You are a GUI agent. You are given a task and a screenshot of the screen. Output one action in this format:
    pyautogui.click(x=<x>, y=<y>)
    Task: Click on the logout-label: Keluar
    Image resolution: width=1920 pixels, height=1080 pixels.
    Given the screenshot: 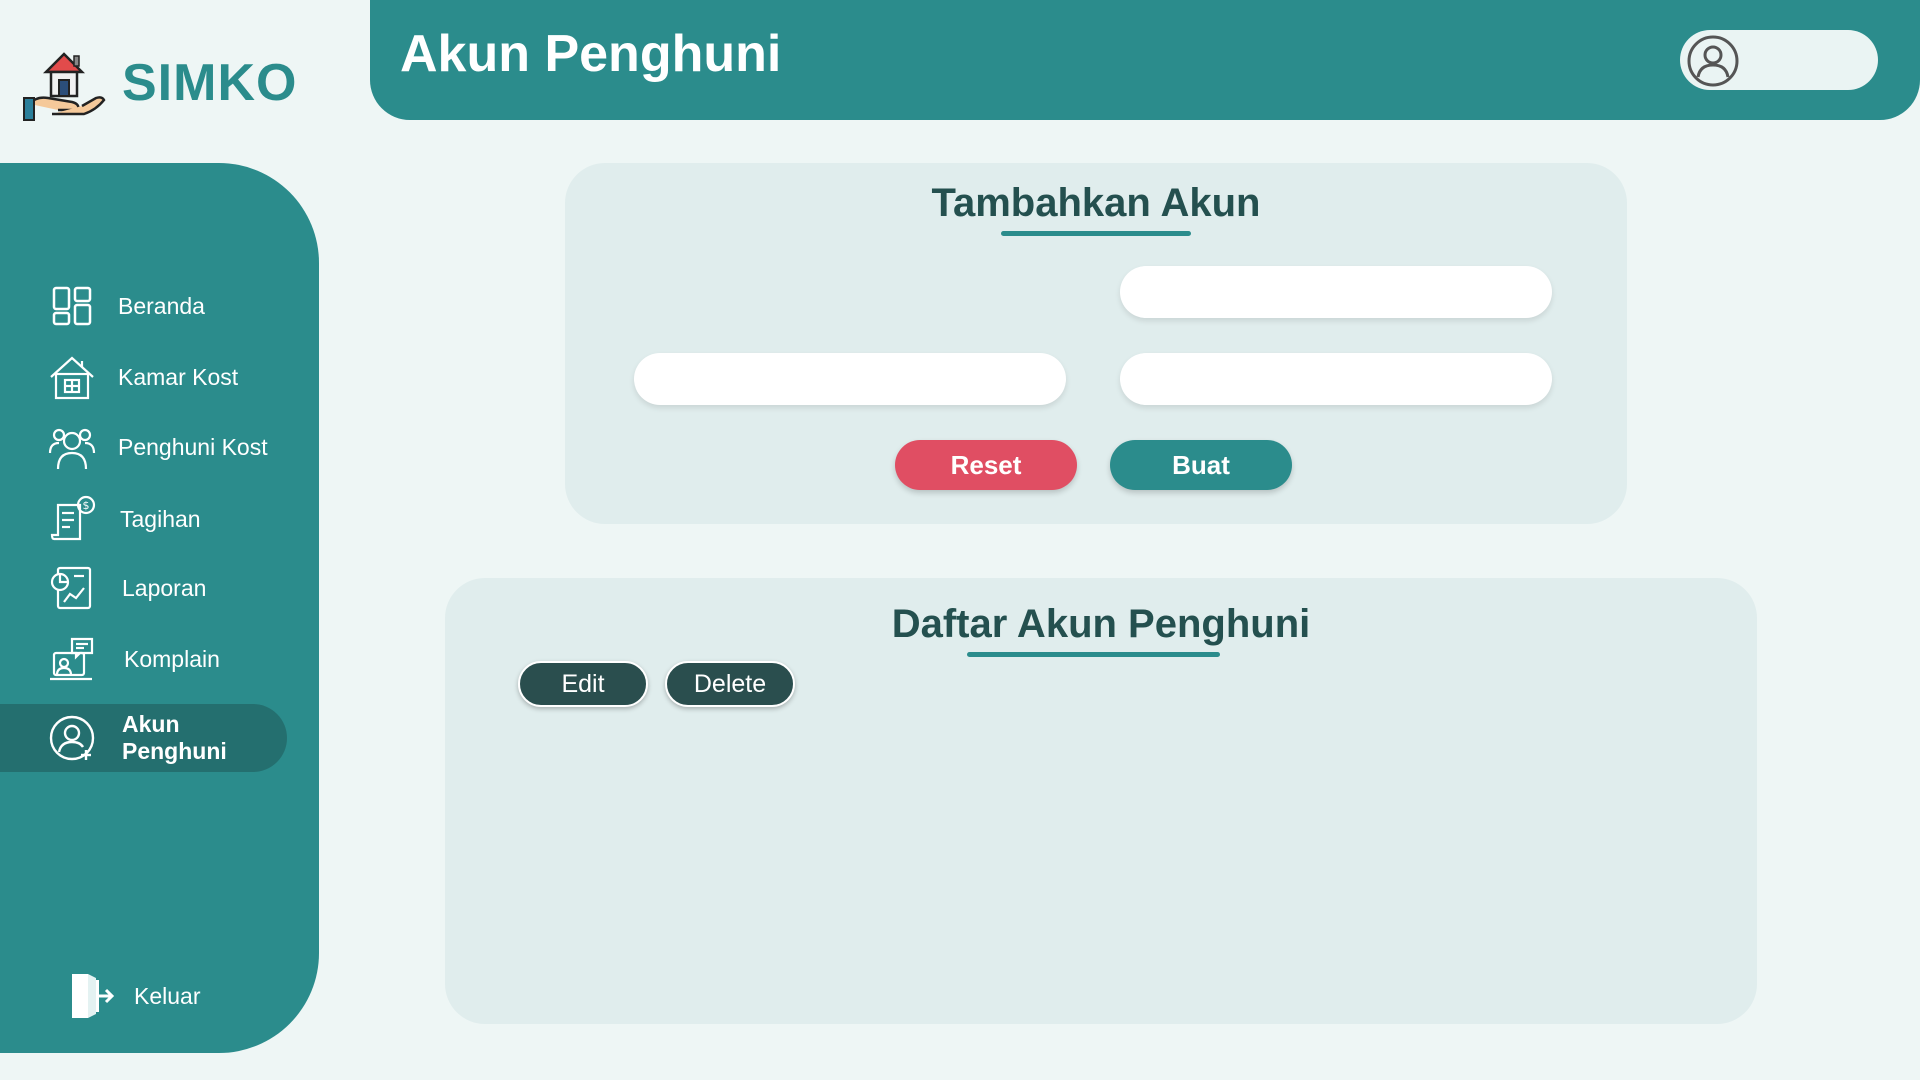 What is the action you would take?
    pyautogui.click(x=167, y=995)
    